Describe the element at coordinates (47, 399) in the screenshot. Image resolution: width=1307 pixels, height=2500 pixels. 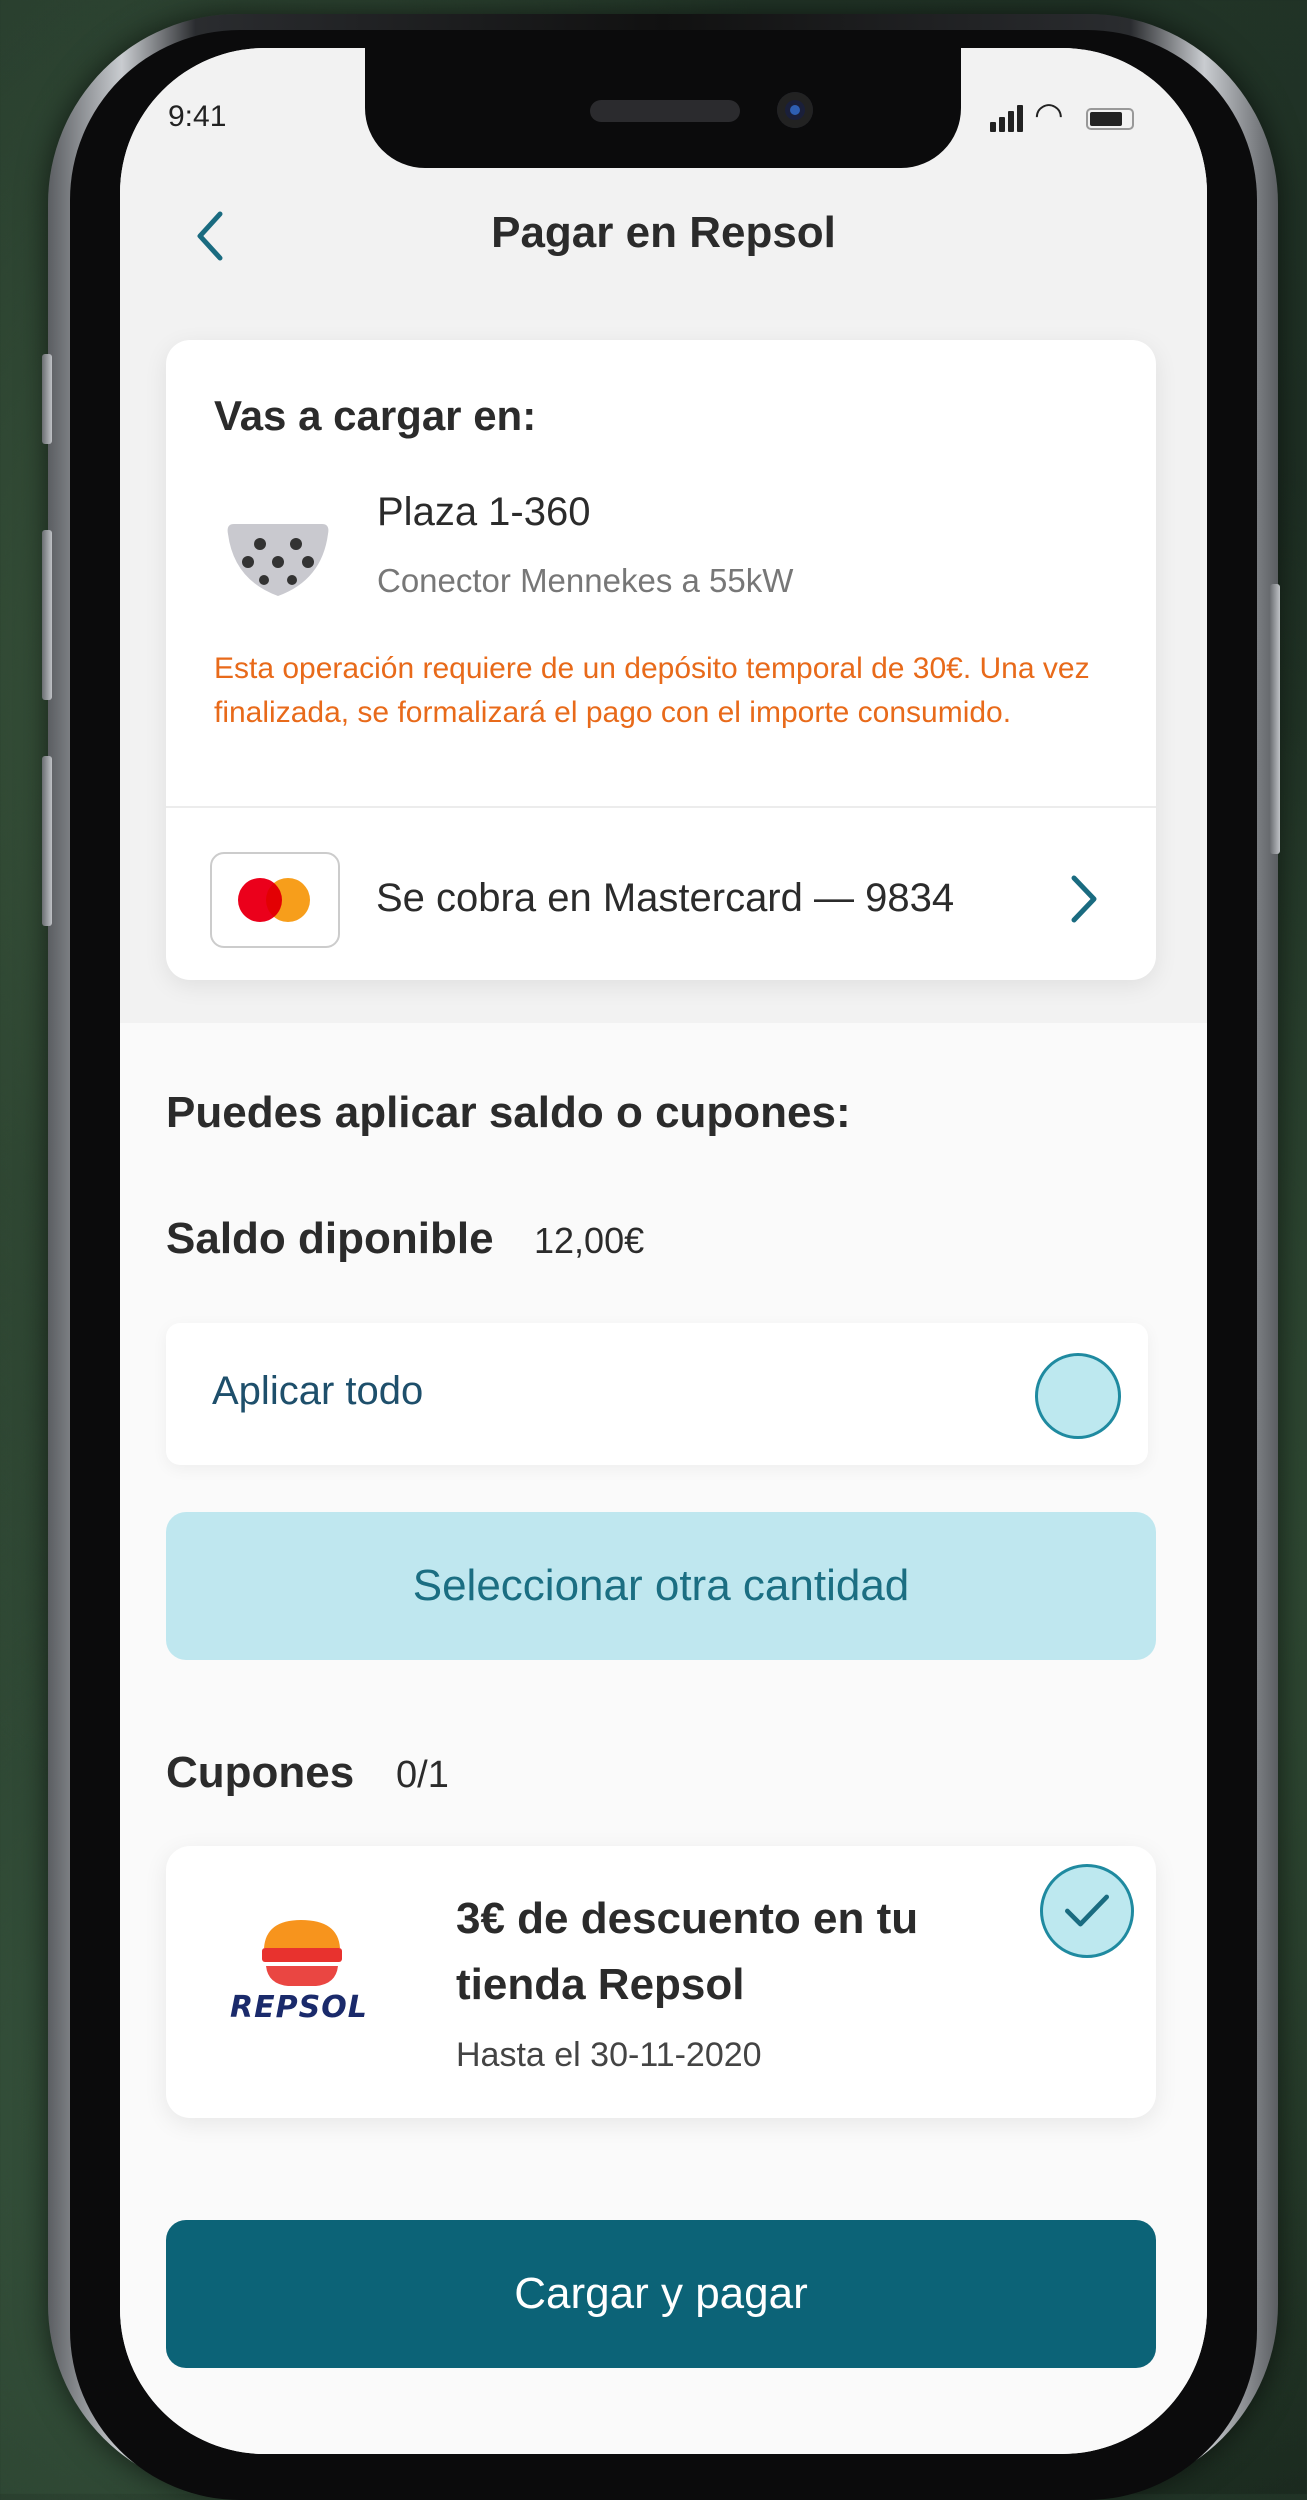
I see `mute-switch` at that location.